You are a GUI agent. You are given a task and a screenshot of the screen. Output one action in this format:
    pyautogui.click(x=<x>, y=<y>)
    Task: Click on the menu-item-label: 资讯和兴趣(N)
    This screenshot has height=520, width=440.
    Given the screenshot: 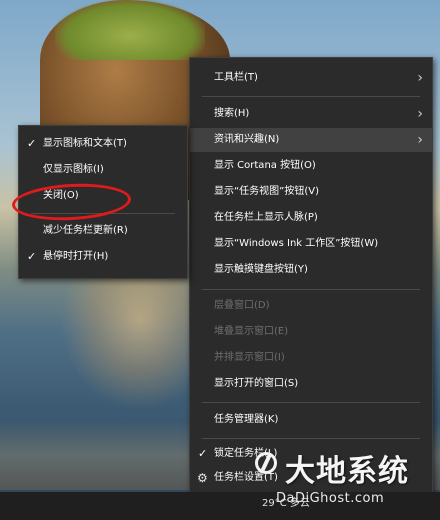 What is the action you would take?
    pyautogui.click(x=247, y=139)
    